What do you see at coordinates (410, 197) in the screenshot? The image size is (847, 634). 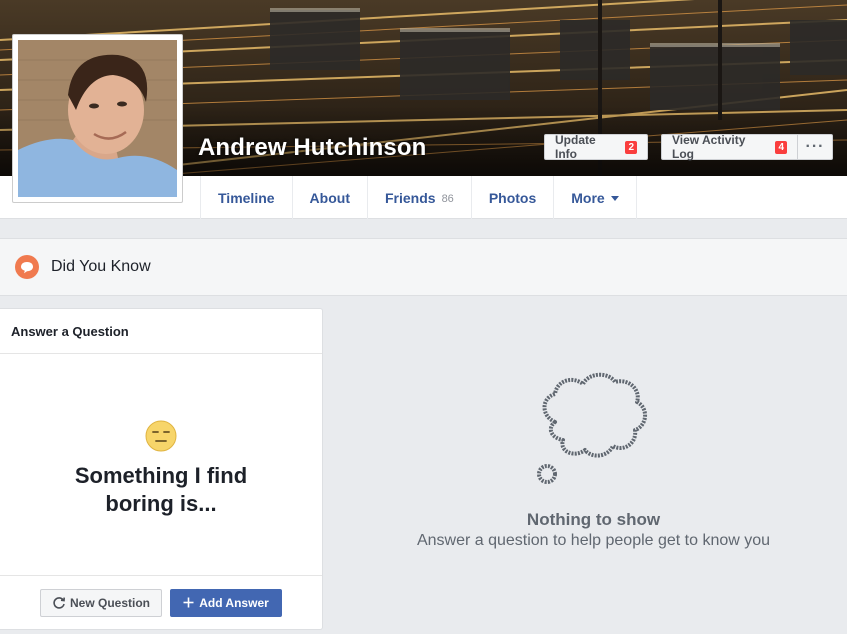 I see `tab-label: Friends` at bounding box center [410, 197].